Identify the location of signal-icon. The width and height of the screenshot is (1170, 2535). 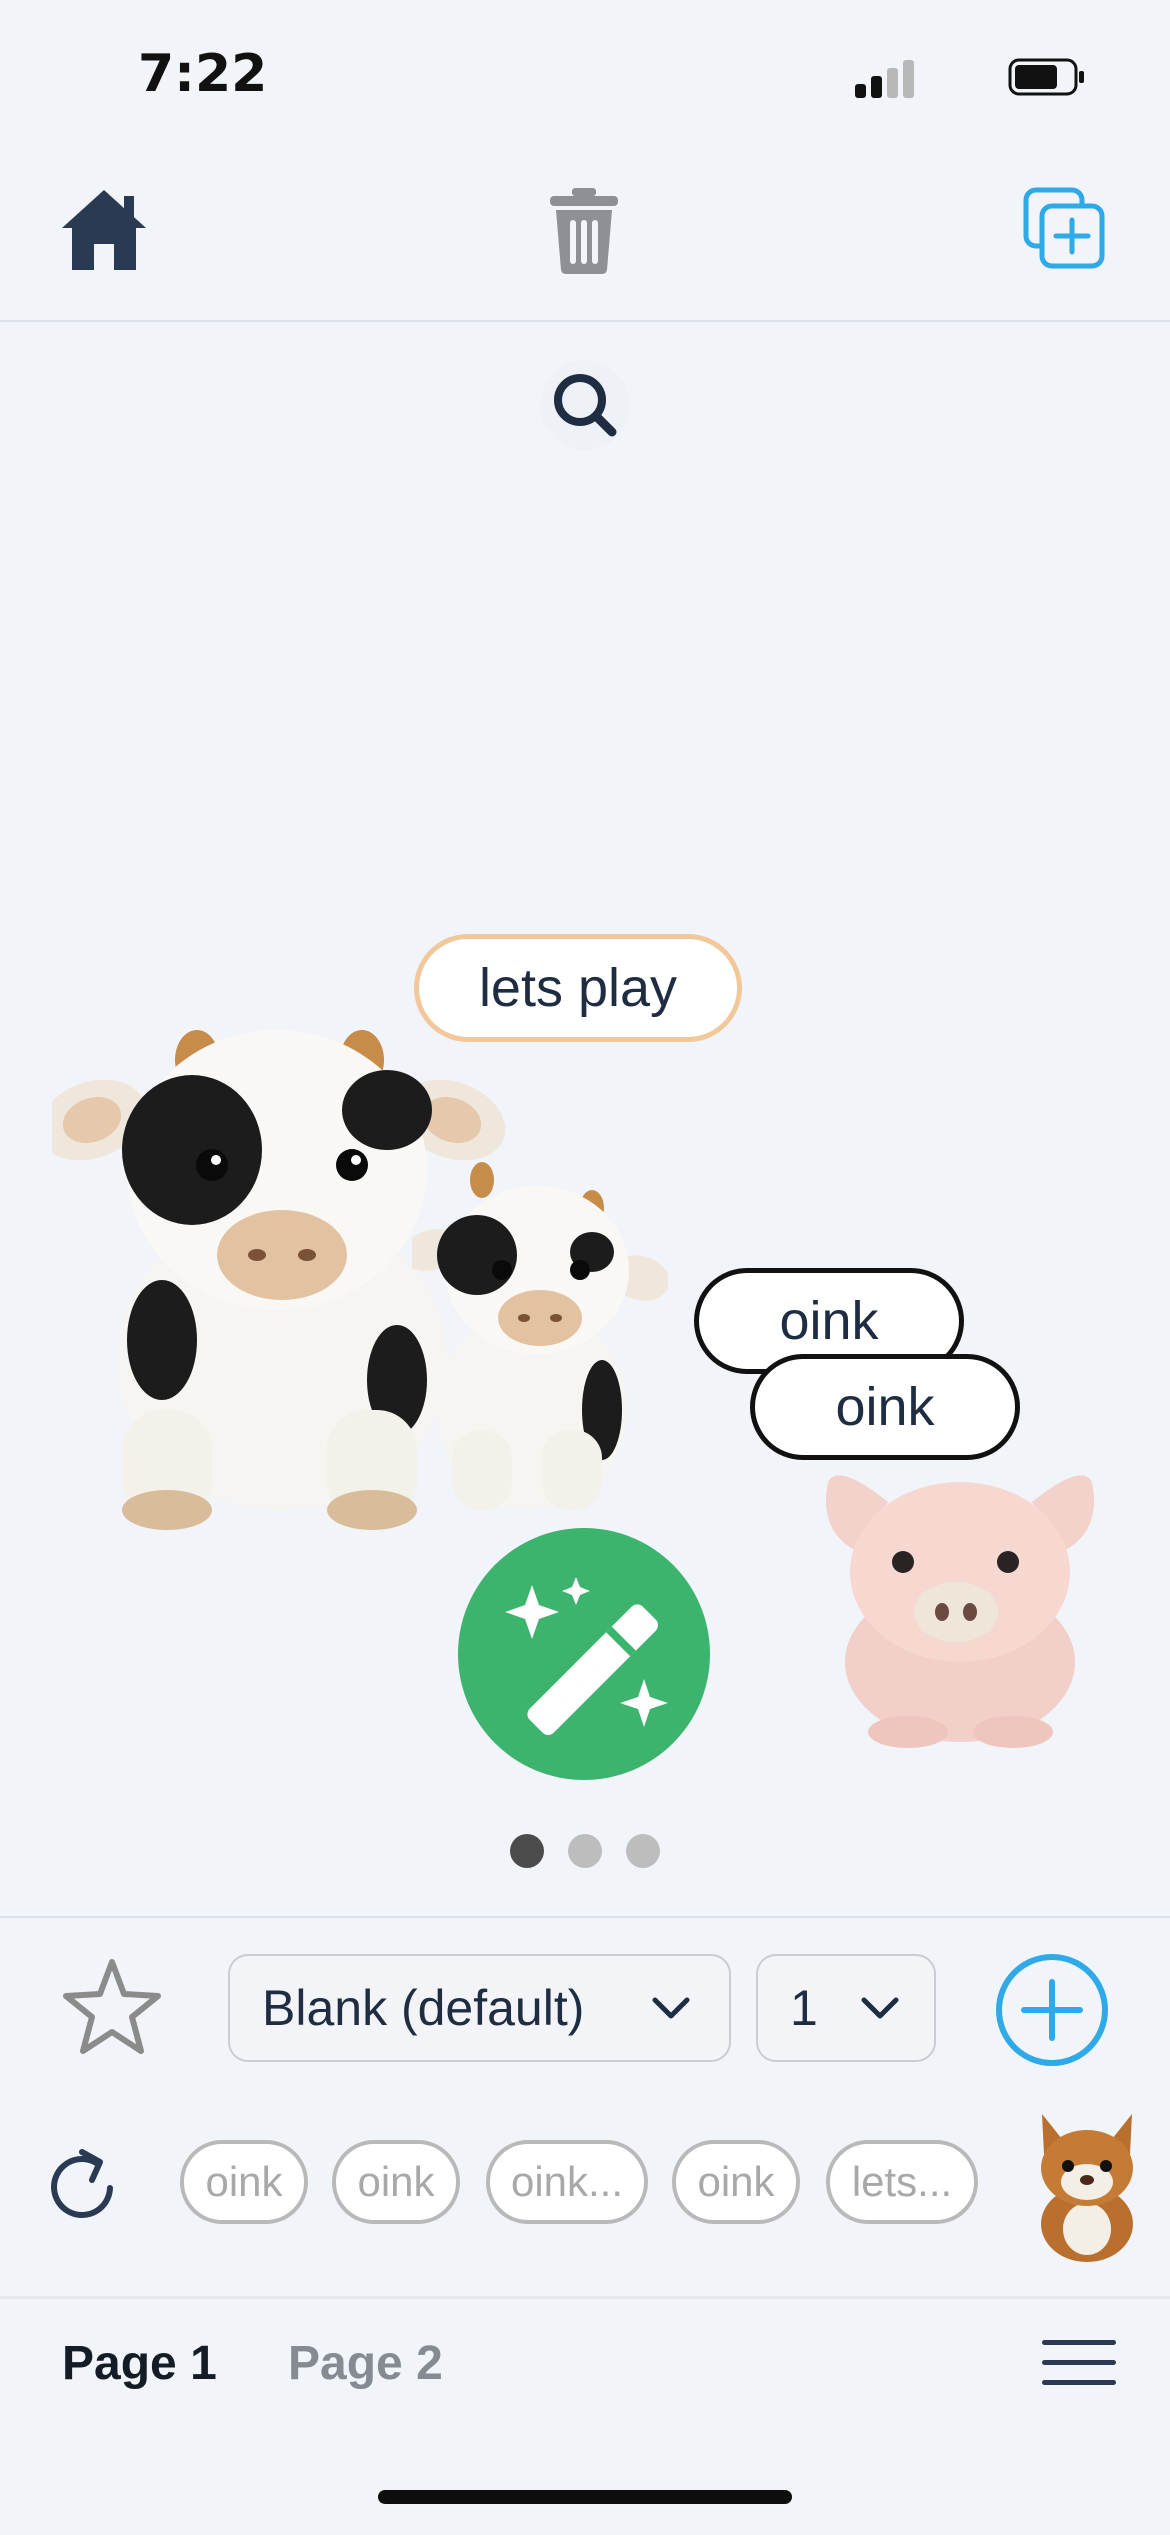
(885, 78).